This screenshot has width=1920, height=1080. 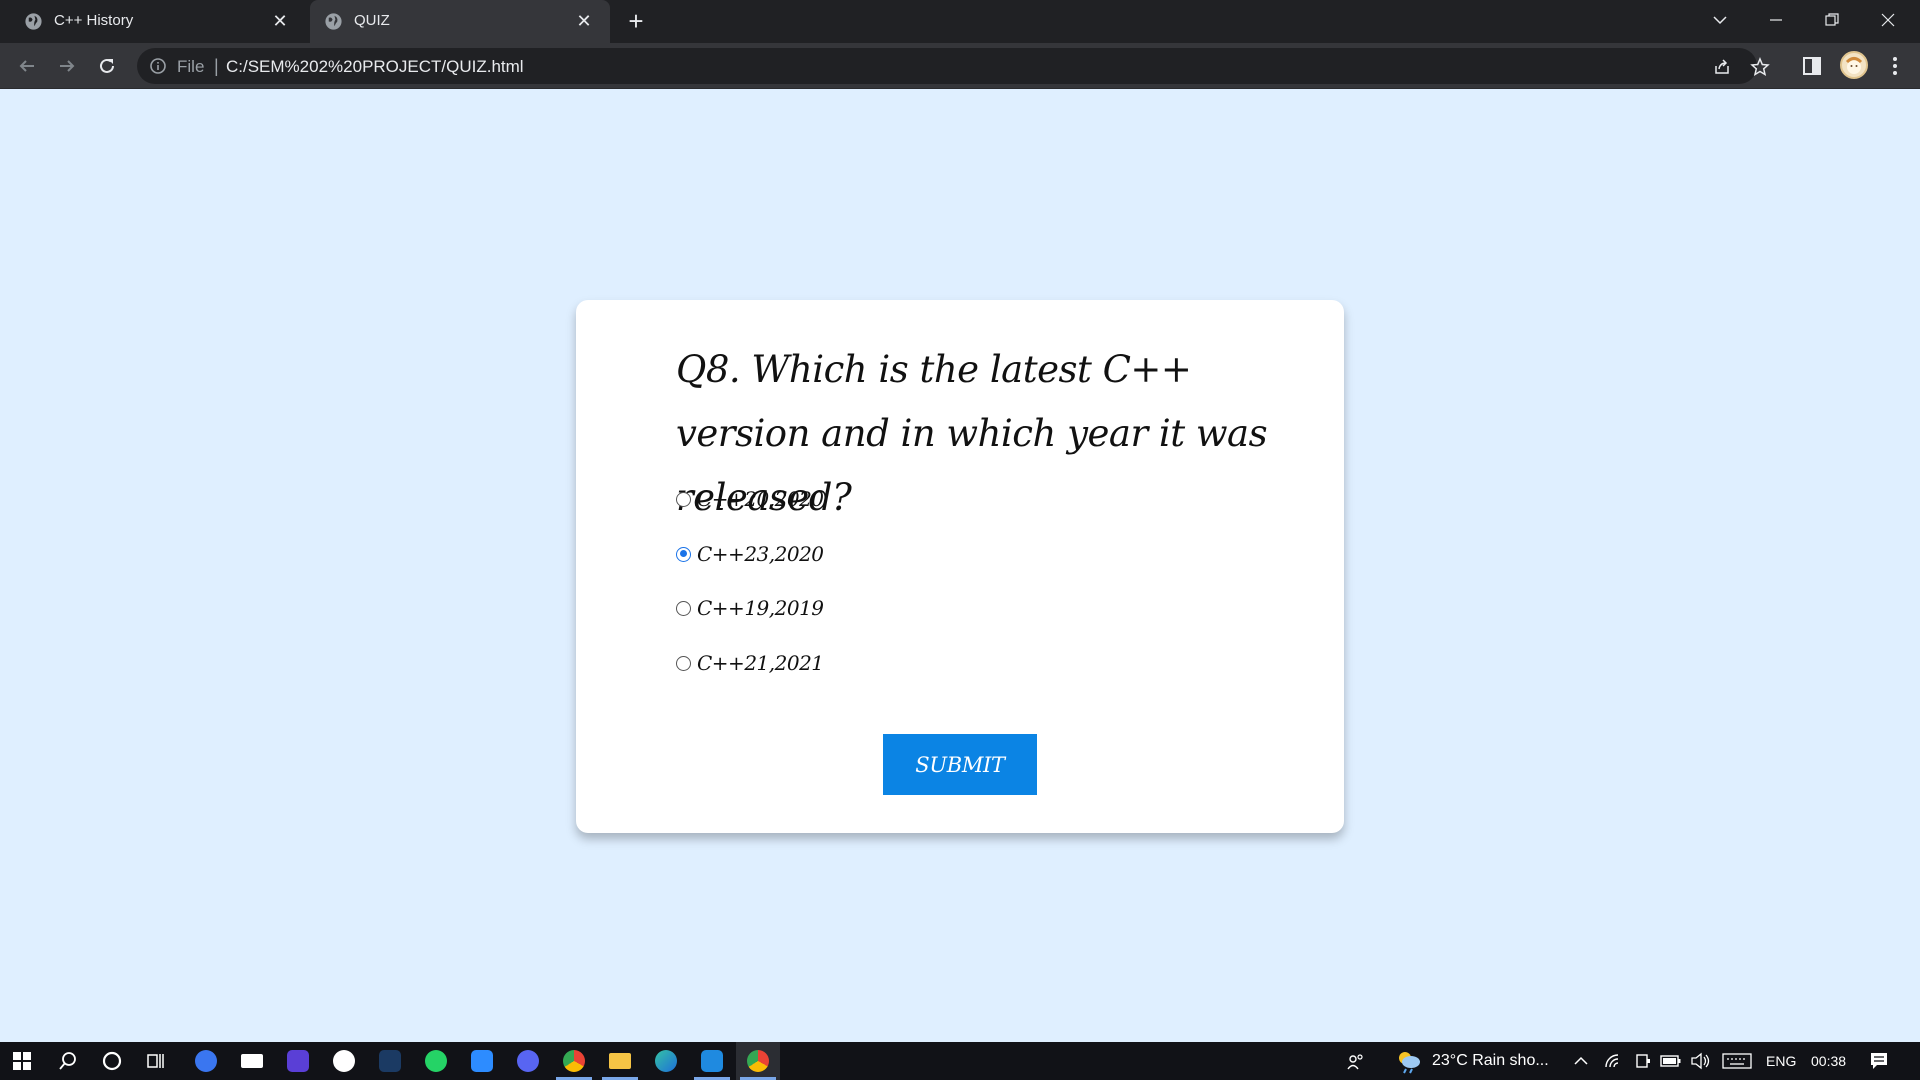 I want to click on vscode-icon, so click(x=712, y=1061).